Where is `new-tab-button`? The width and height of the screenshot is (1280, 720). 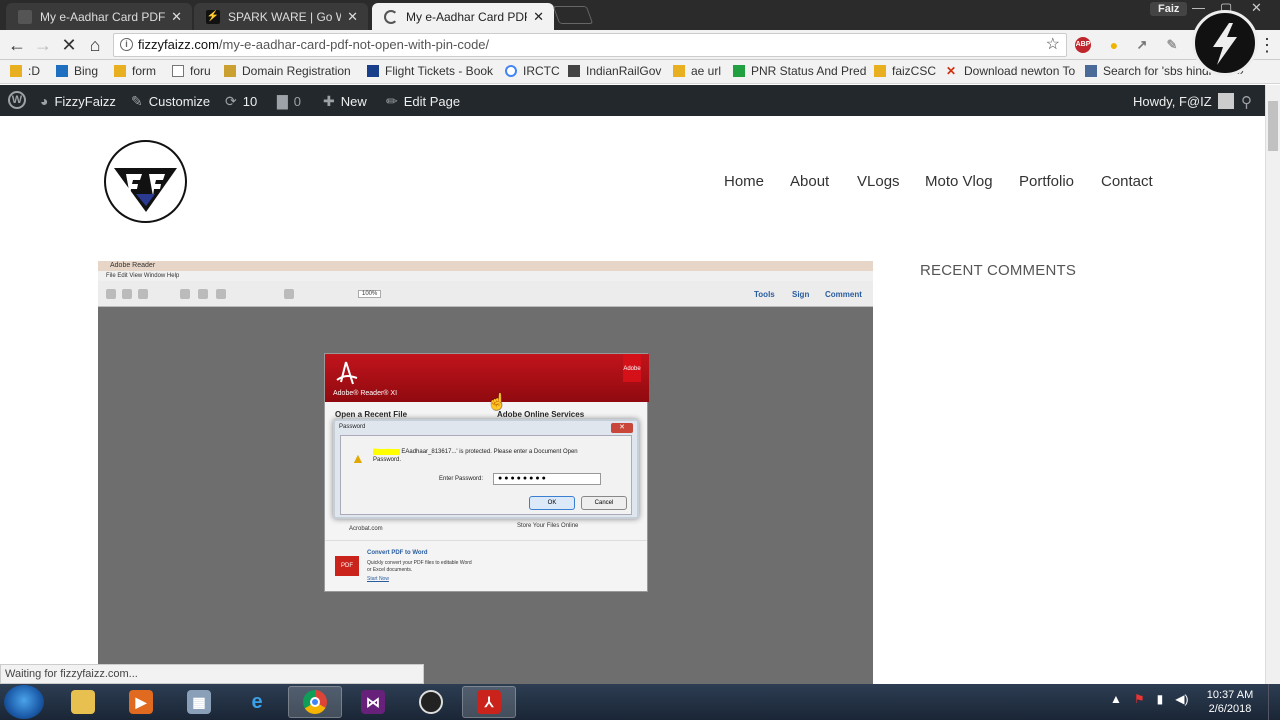
new-tab-button is located at coordinates (573, 15).